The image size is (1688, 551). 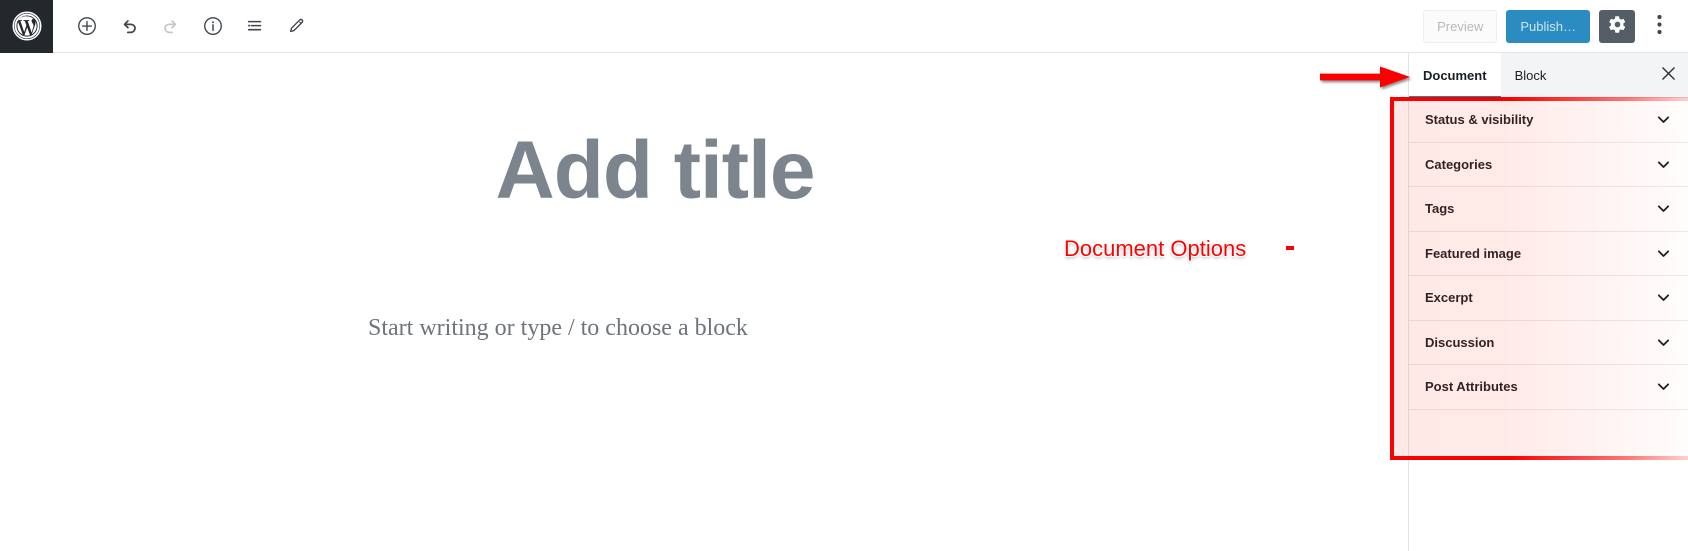 I want to click on redo-button, so click(x=171, y=26).